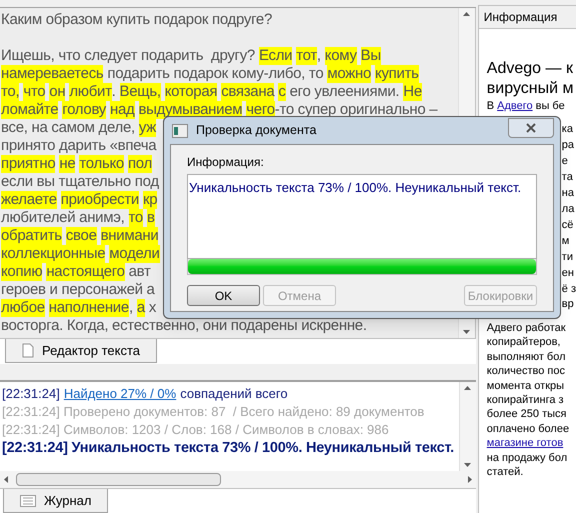 This screenshot has width=576, height=513. Describe the element at coordinates (80, 182) in the screenshot. I see `editor-line: если вы тщательно под` at that location.